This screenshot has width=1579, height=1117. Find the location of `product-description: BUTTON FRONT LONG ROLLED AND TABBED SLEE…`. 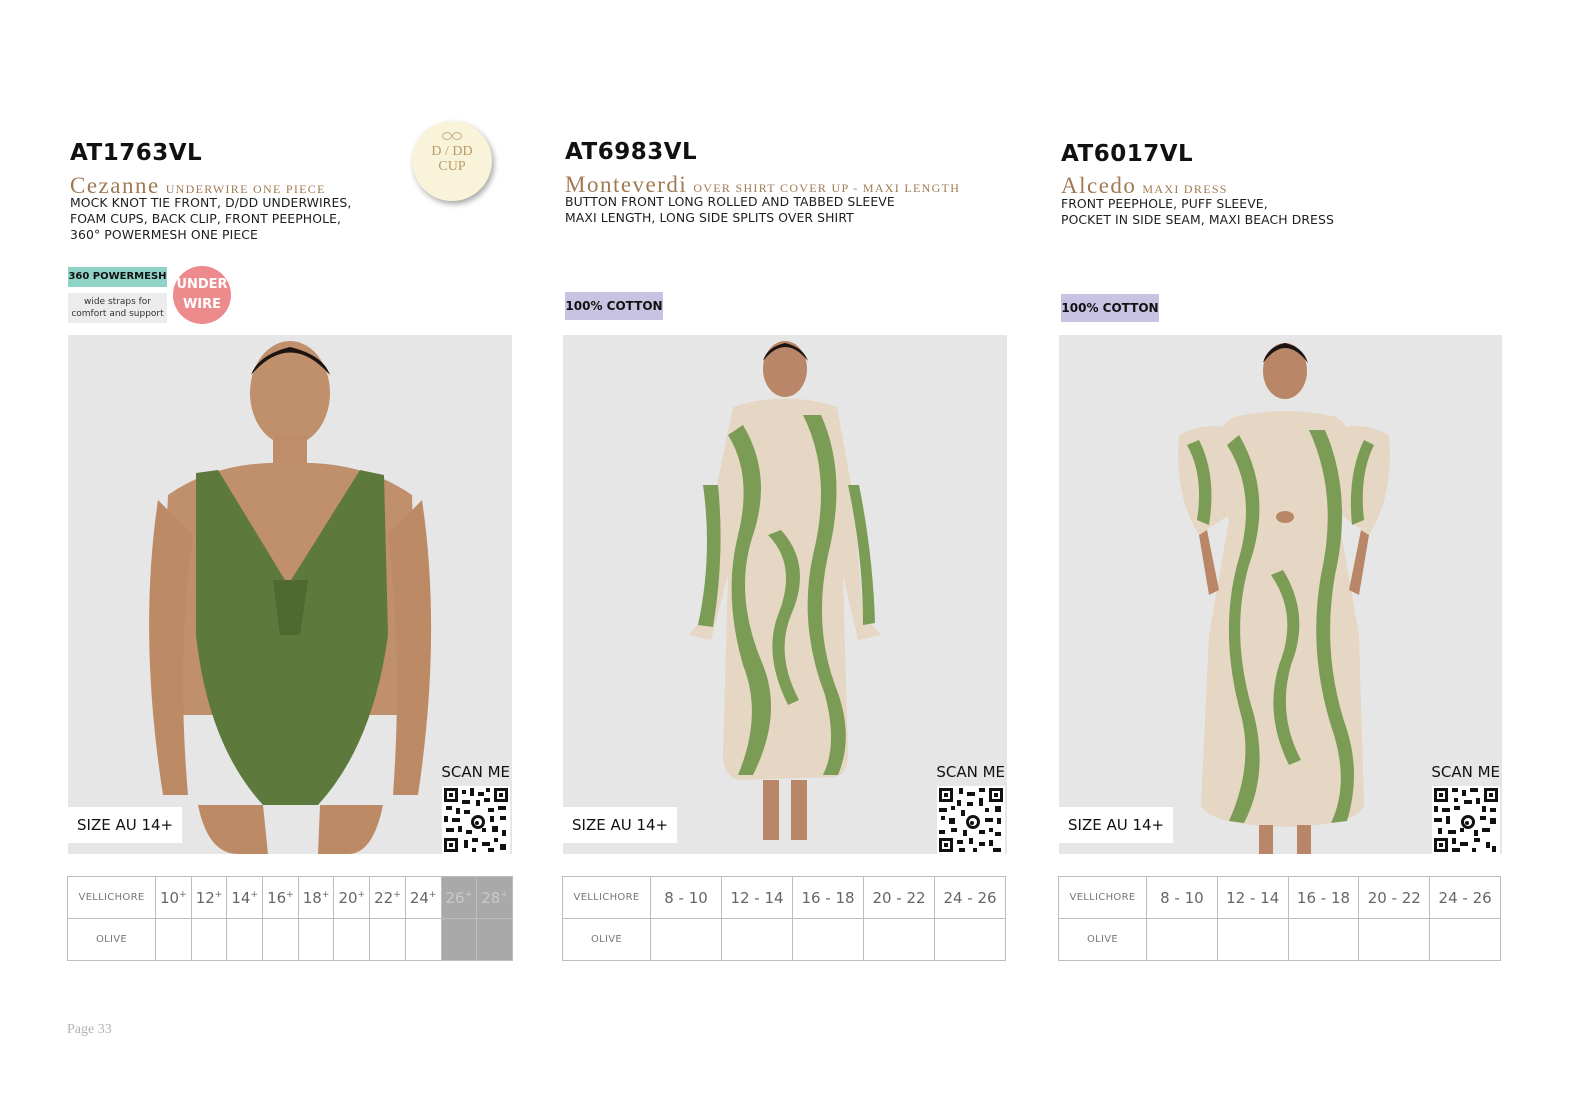

product-description: BUTTON FRONT LONG ROLLED AND TABBED SLEE… is located at coordinates (730, 210).